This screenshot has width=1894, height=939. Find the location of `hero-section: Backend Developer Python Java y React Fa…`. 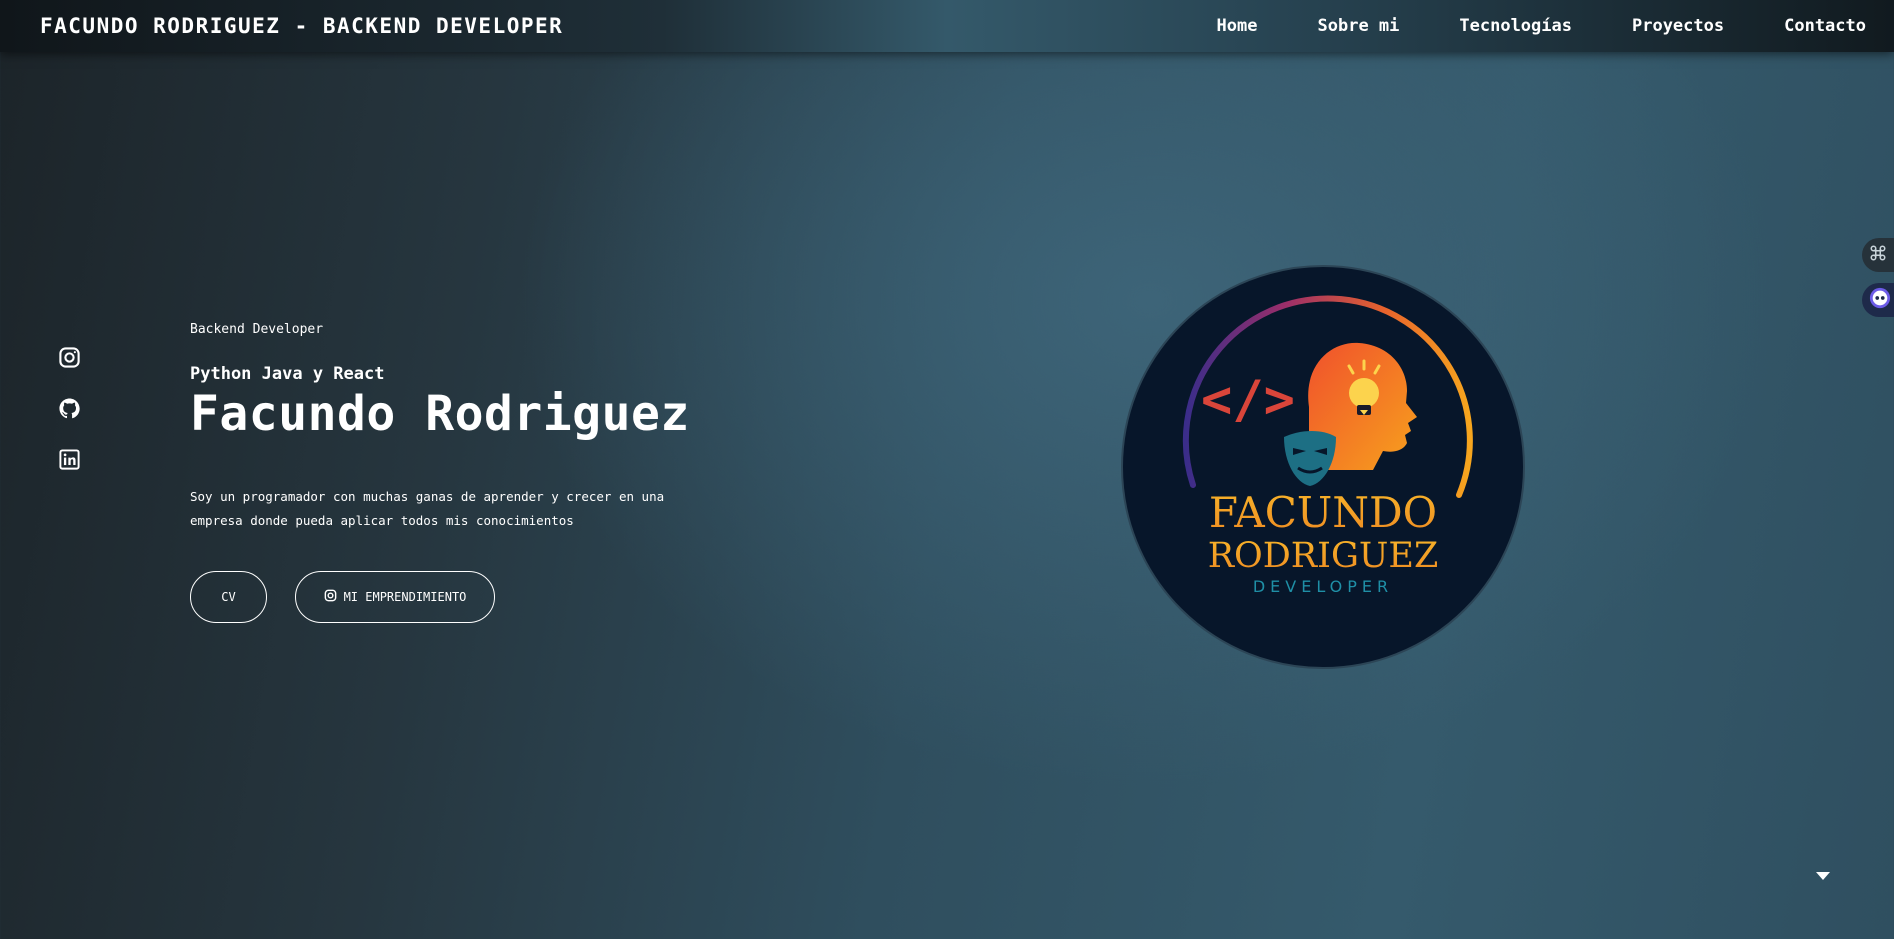

hero-section: Backend Developer Python Java y React Fa… is located at coordinates (450, 472).